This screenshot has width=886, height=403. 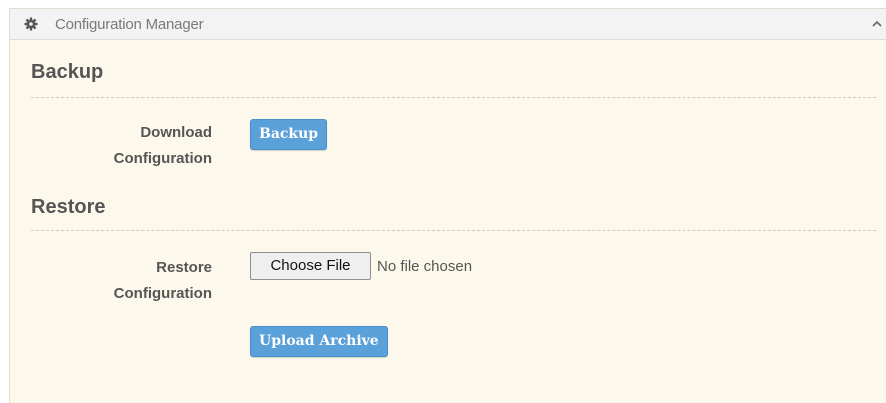 What do you see at coordinates (162, 293) in the screenshot?
I see `restore-configuration-label-line2: Configuration` at bounding box center [162, 293].